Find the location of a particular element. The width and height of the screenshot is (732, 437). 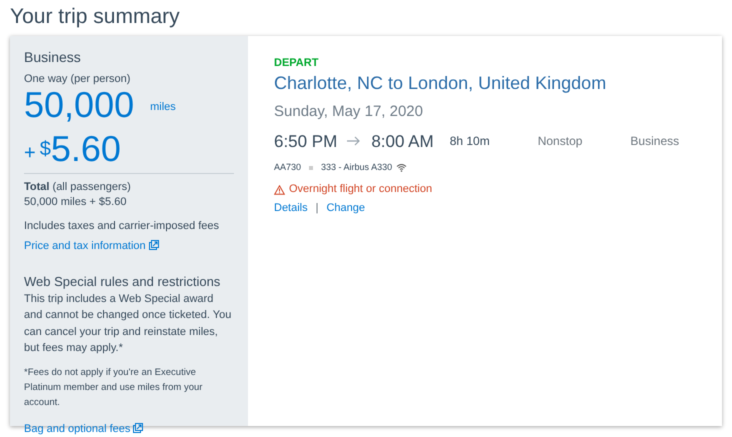

trip-type: One way (per person) is located at coordinates (78, 79).